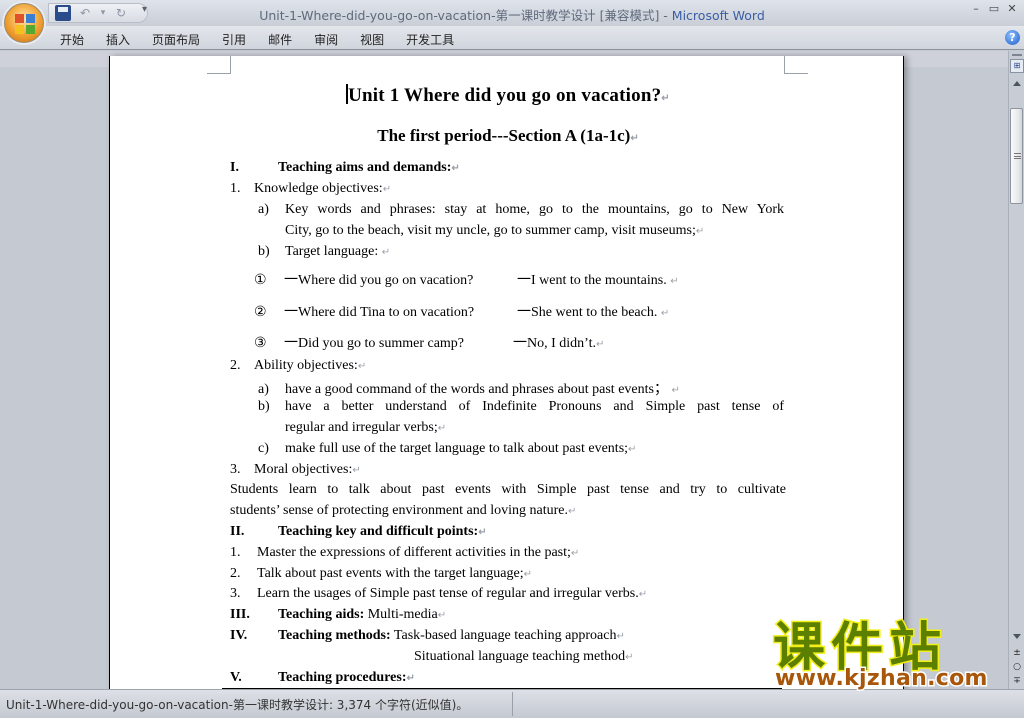 The image size is (1024, 718). Describe the element at coordinates (1012, 8) in the screenshot. I see `close-button: ✕` at that location.